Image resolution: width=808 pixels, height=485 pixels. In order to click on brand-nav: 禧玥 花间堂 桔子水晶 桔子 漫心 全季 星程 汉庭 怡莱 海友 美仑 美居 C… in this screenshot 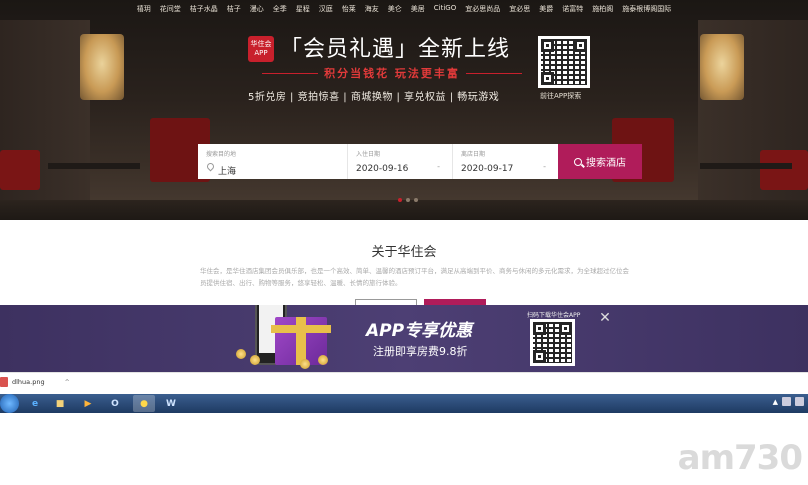, I will do `click(404, 10)`.